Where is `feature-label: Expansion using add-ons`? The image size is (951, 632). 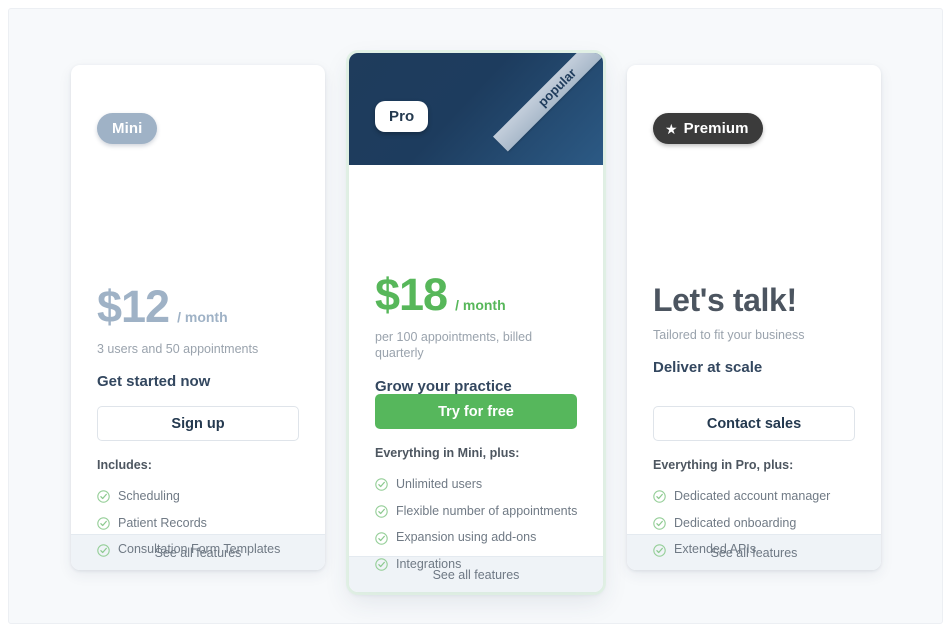
feature-label: Expansion using add-ons is located at coordinates (466, 537).